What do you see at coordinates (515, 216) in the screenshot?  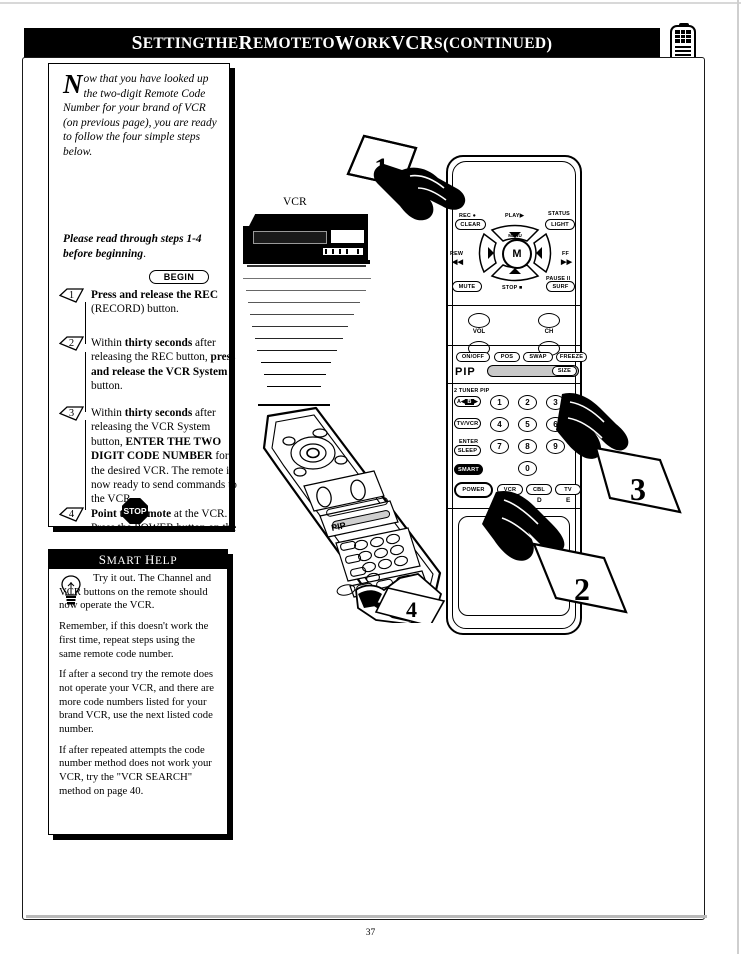 I see `play-label: PLAY▶` at bounding box center [515, 216].